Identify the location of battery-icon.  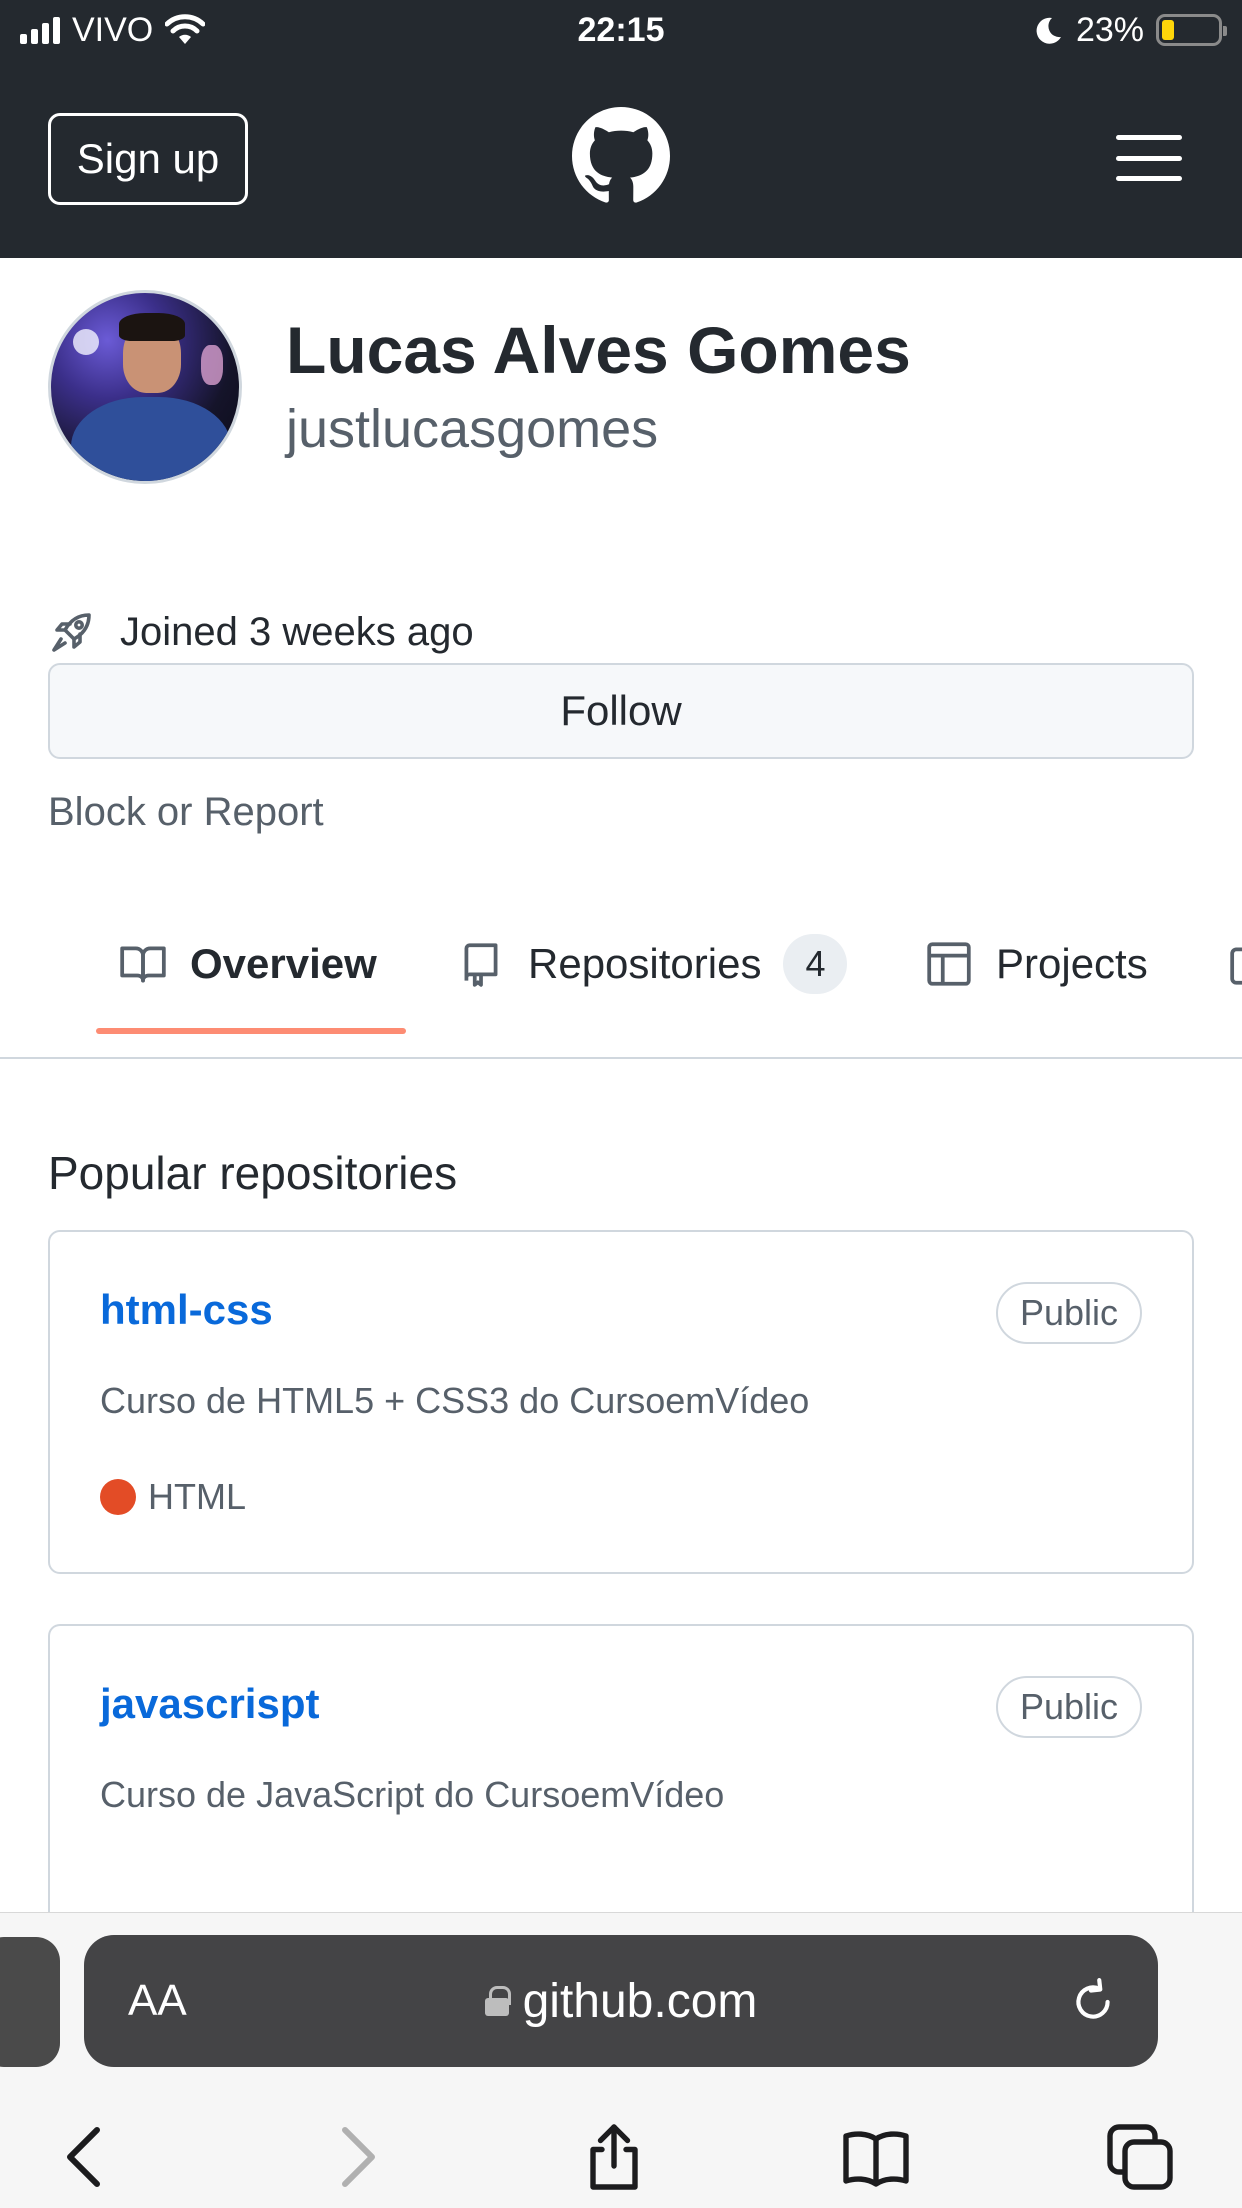
(1191, 30).